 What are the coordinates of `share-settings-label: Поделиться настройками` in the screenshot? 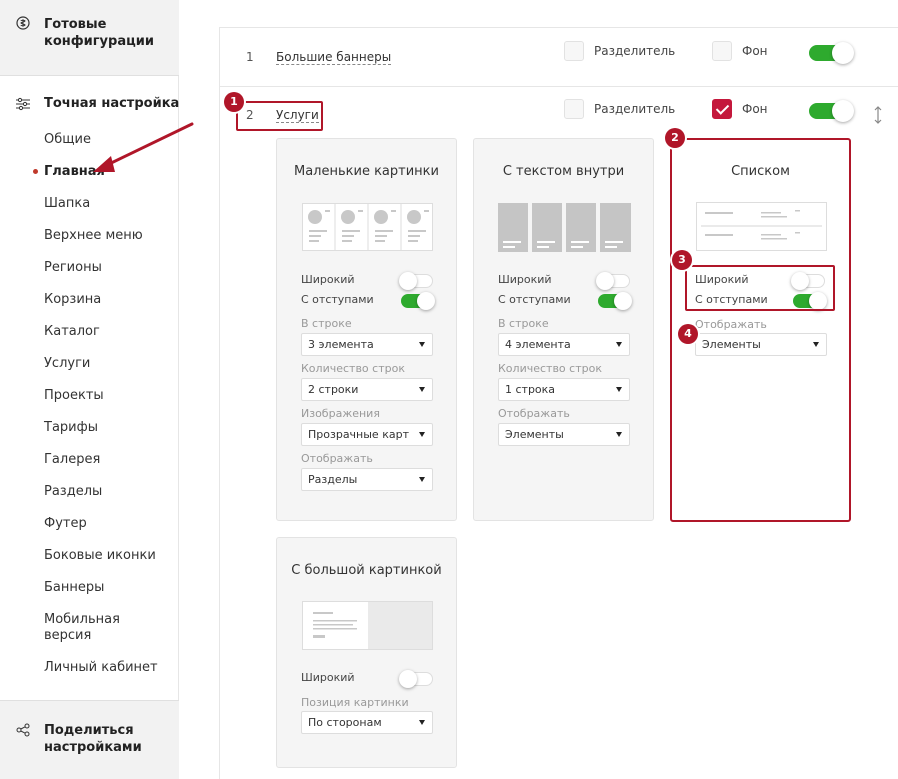 It's located at (93, 739).